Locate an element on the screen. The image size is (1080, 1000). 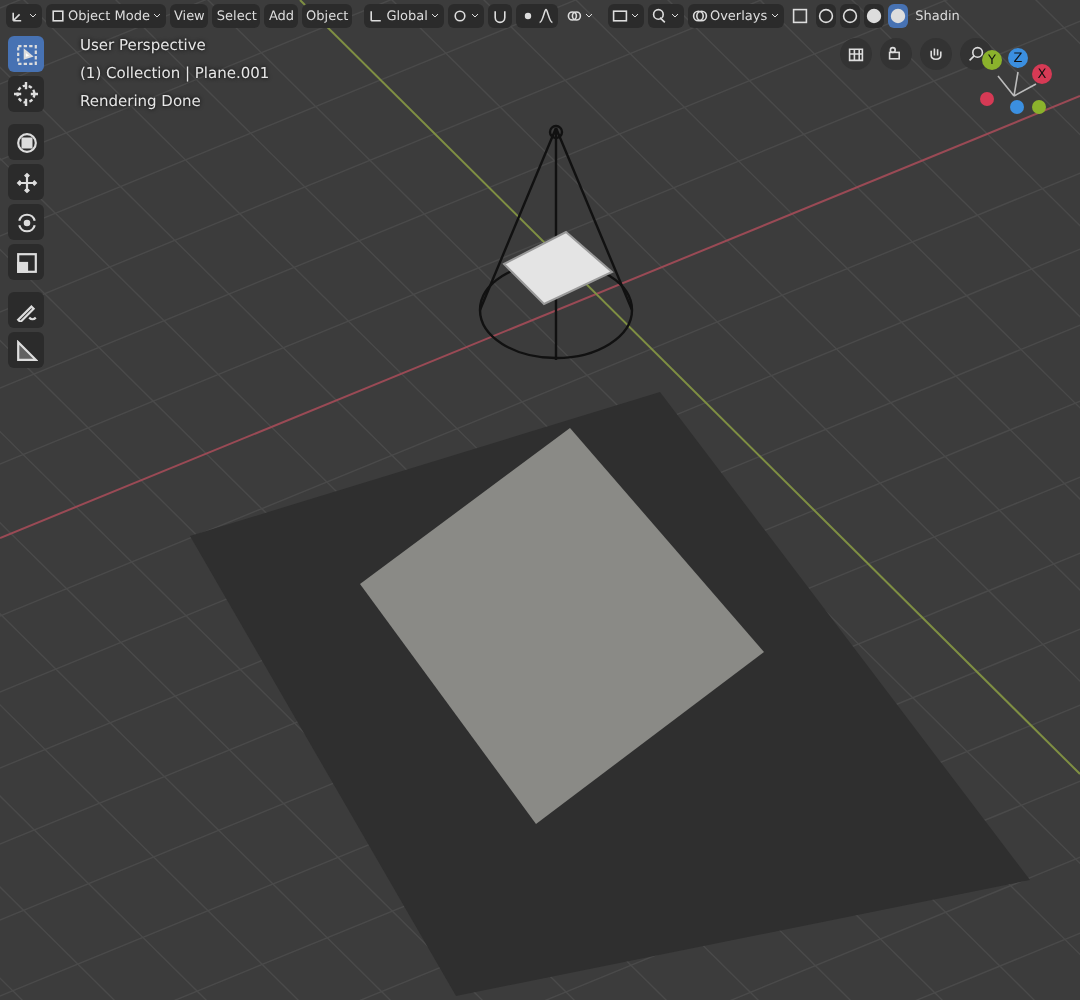
scale-icon is located at coordinates (26, 262).